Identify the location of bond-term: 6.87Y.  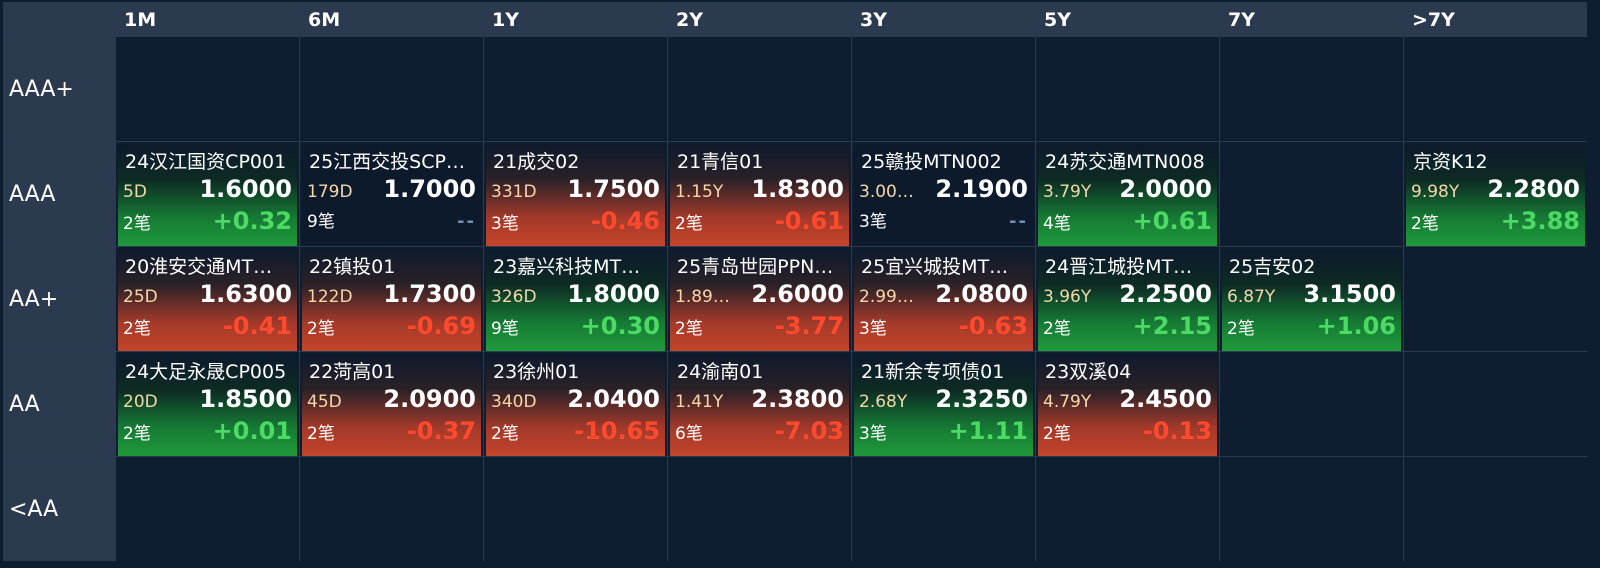
(1251, 297).